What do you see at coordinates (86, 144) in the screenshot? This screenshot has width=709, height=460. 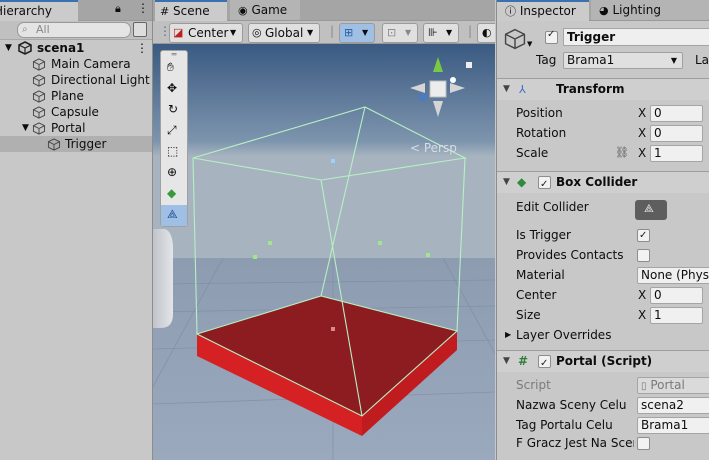 I see `hierarchy-item-label: Trigger` at bounding box center [86, 144].